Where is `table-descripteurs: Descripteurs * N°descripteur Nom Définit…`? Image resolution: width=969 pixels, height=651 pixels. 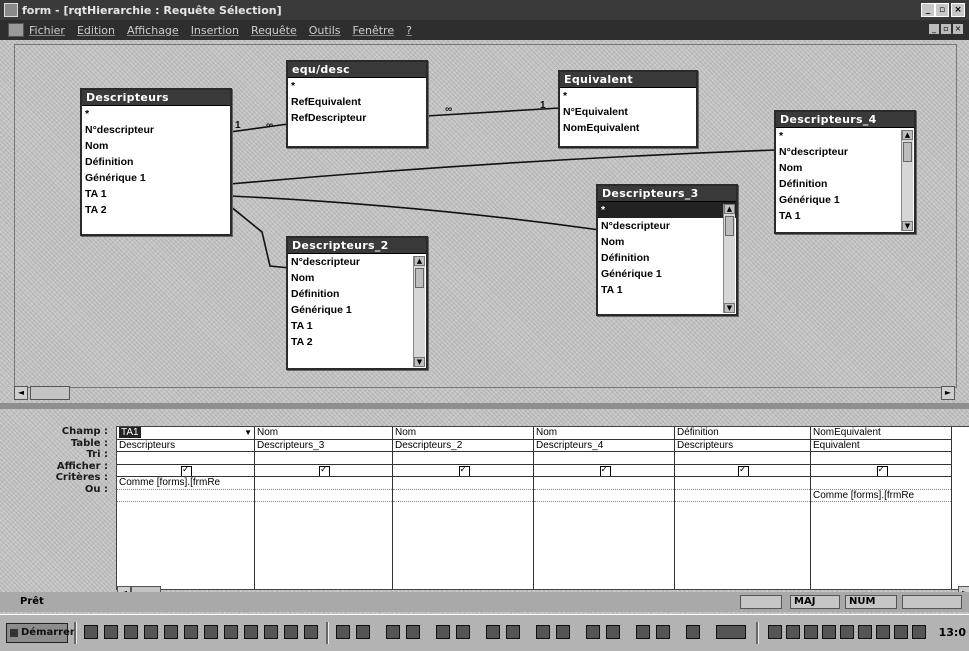 table-descripteurs: Descripteurs * N°descripteur Nom Définit… is located at coordinates (156, 162).